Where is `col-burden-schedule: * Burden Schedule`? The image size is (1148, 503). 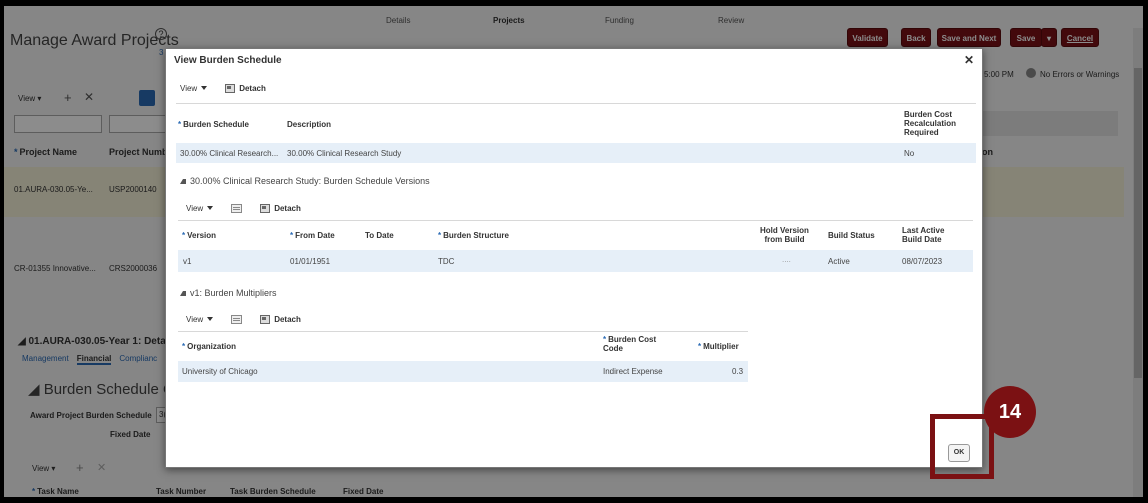
col-burden-schedule: * Burden Schedule is located at coordinates (213, 124).